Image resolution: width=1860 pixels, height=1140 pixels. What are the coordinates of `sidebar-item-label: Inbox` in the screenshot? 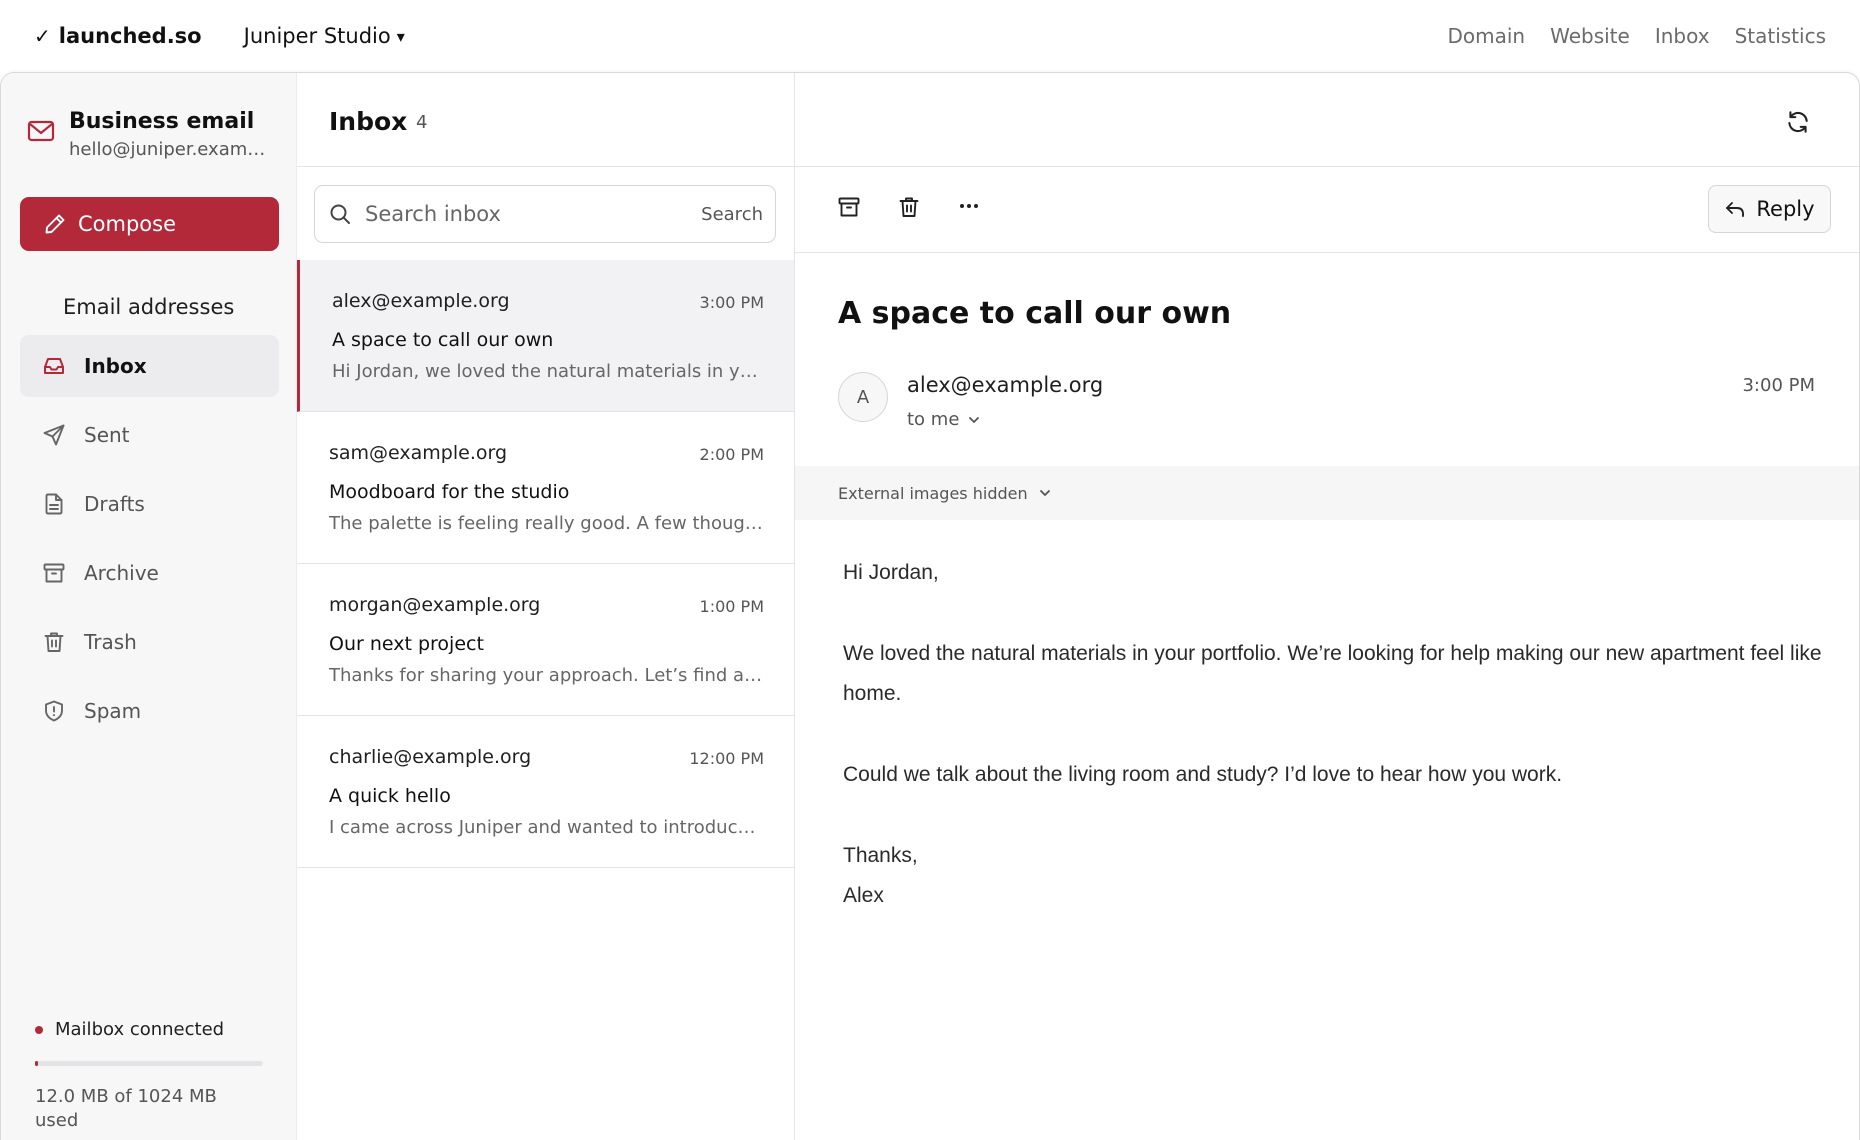 It's located at (115, 366).